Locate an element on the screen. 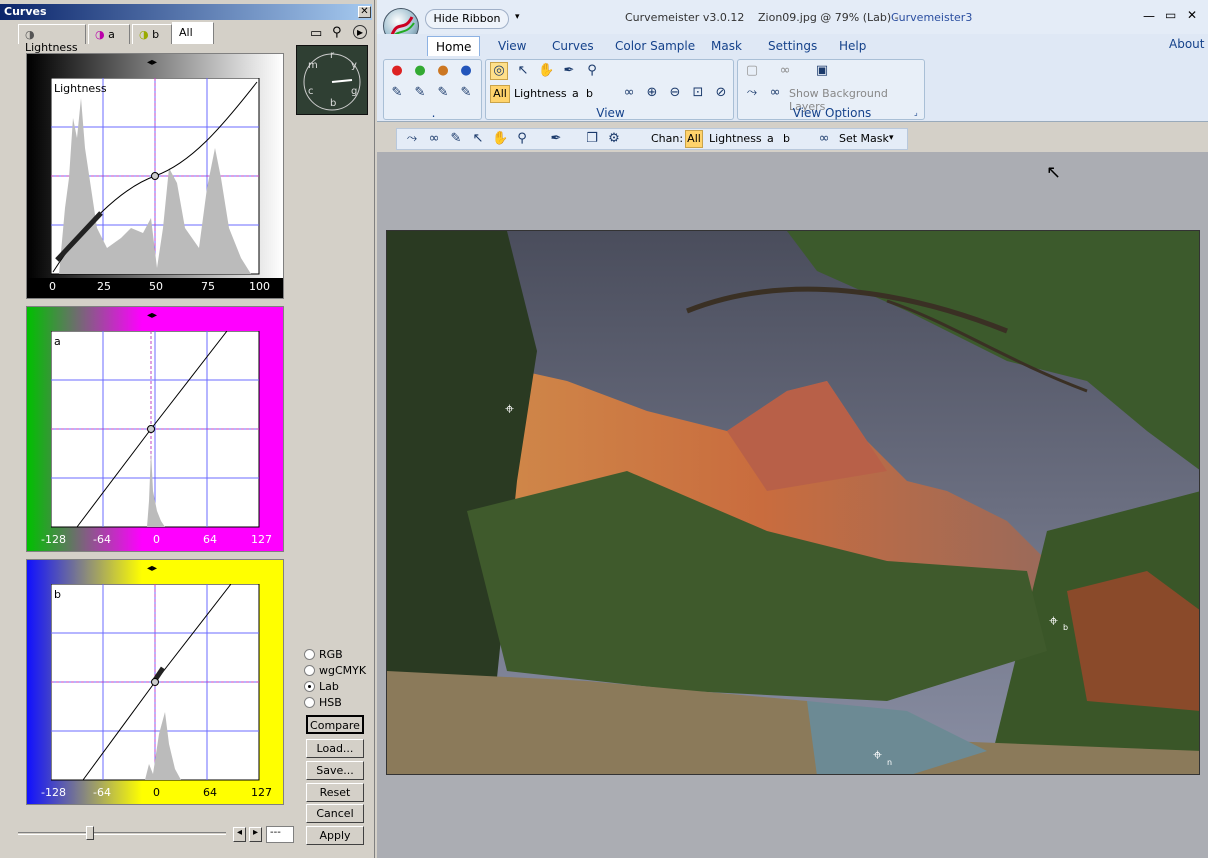 The image size is (1208, 858). slider-value-field: --- is located at coordinates (280, 834).